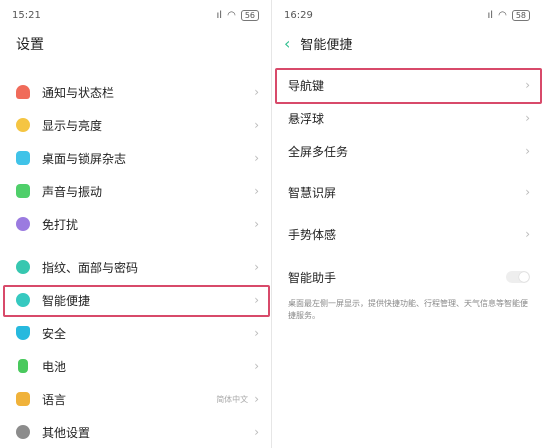 This screenshot has height=448, width=542. I want to click on page-title: 智能便捷, so click(326, 45).